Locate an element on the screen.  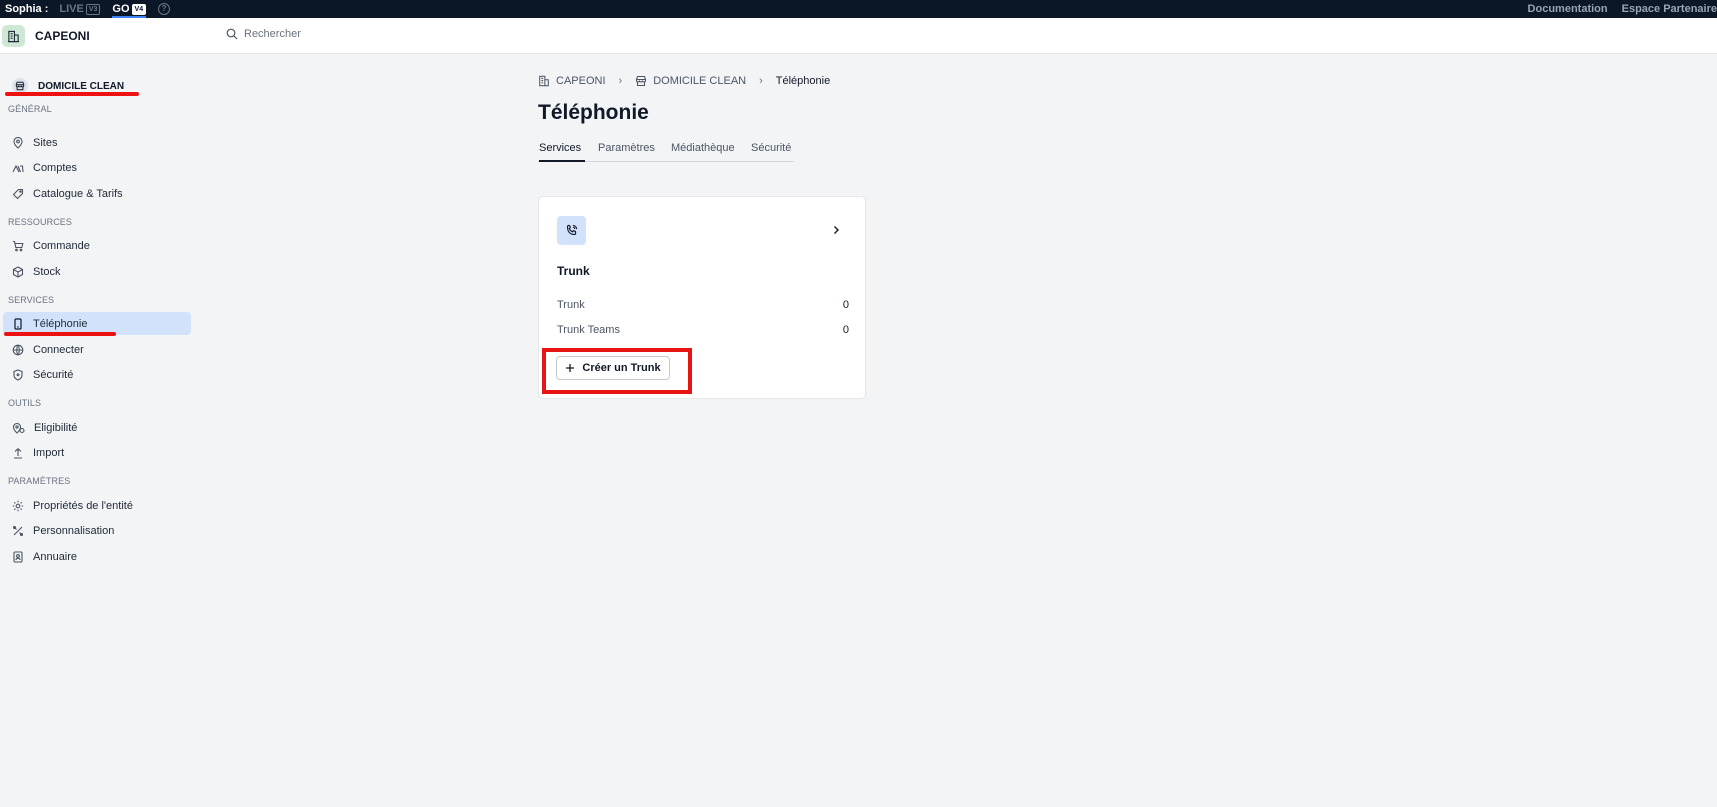
globe-icon is located at coordinates (18, 349).